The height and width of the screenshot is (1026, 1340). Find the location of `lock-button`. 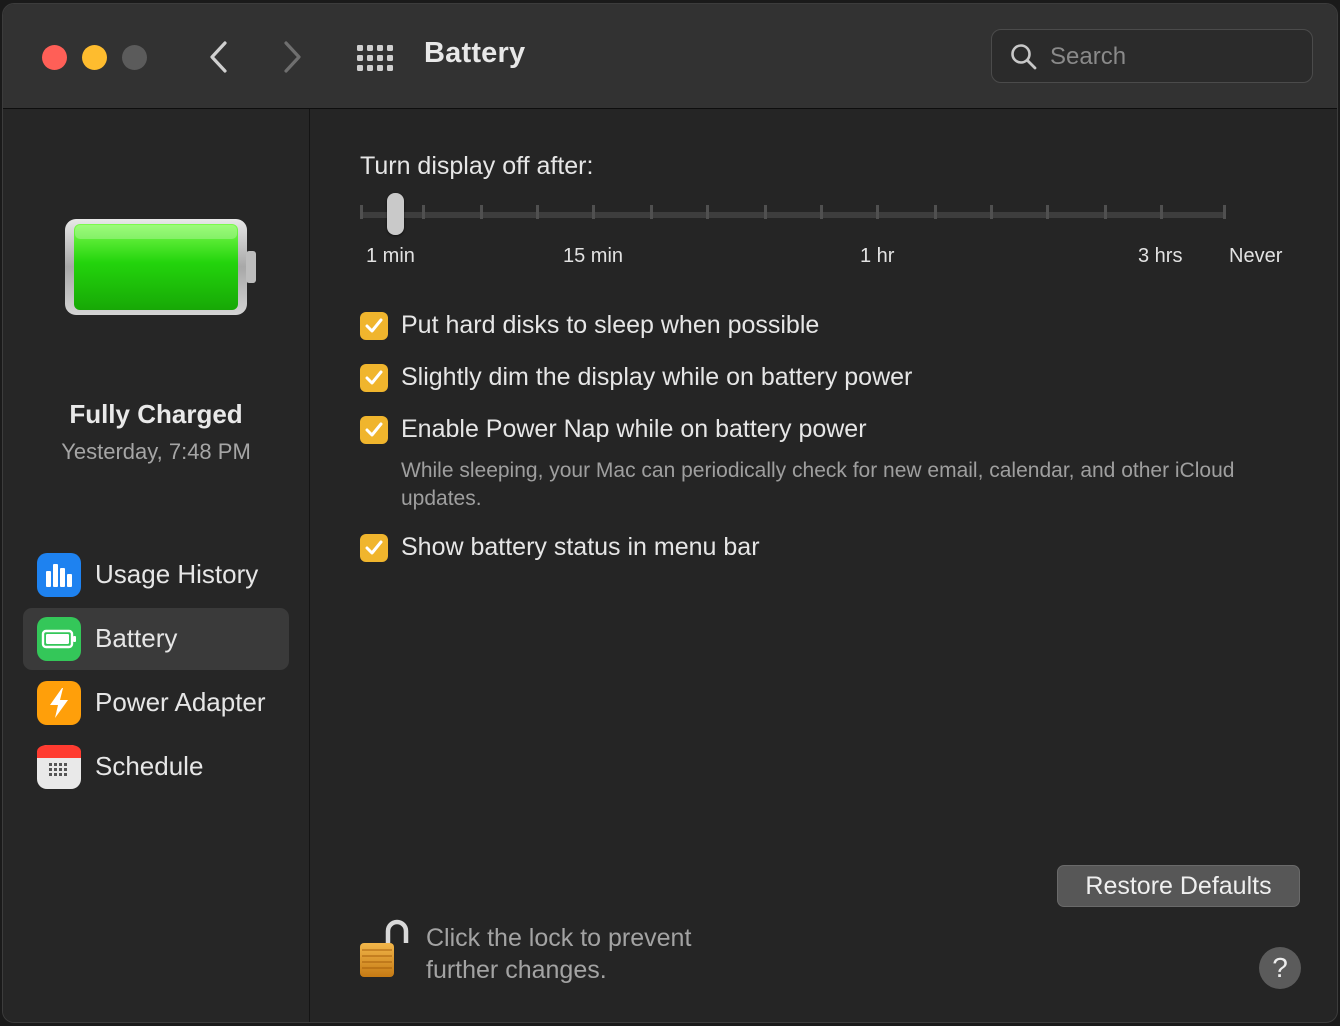

lock-button is located at coordinates (384, 951).